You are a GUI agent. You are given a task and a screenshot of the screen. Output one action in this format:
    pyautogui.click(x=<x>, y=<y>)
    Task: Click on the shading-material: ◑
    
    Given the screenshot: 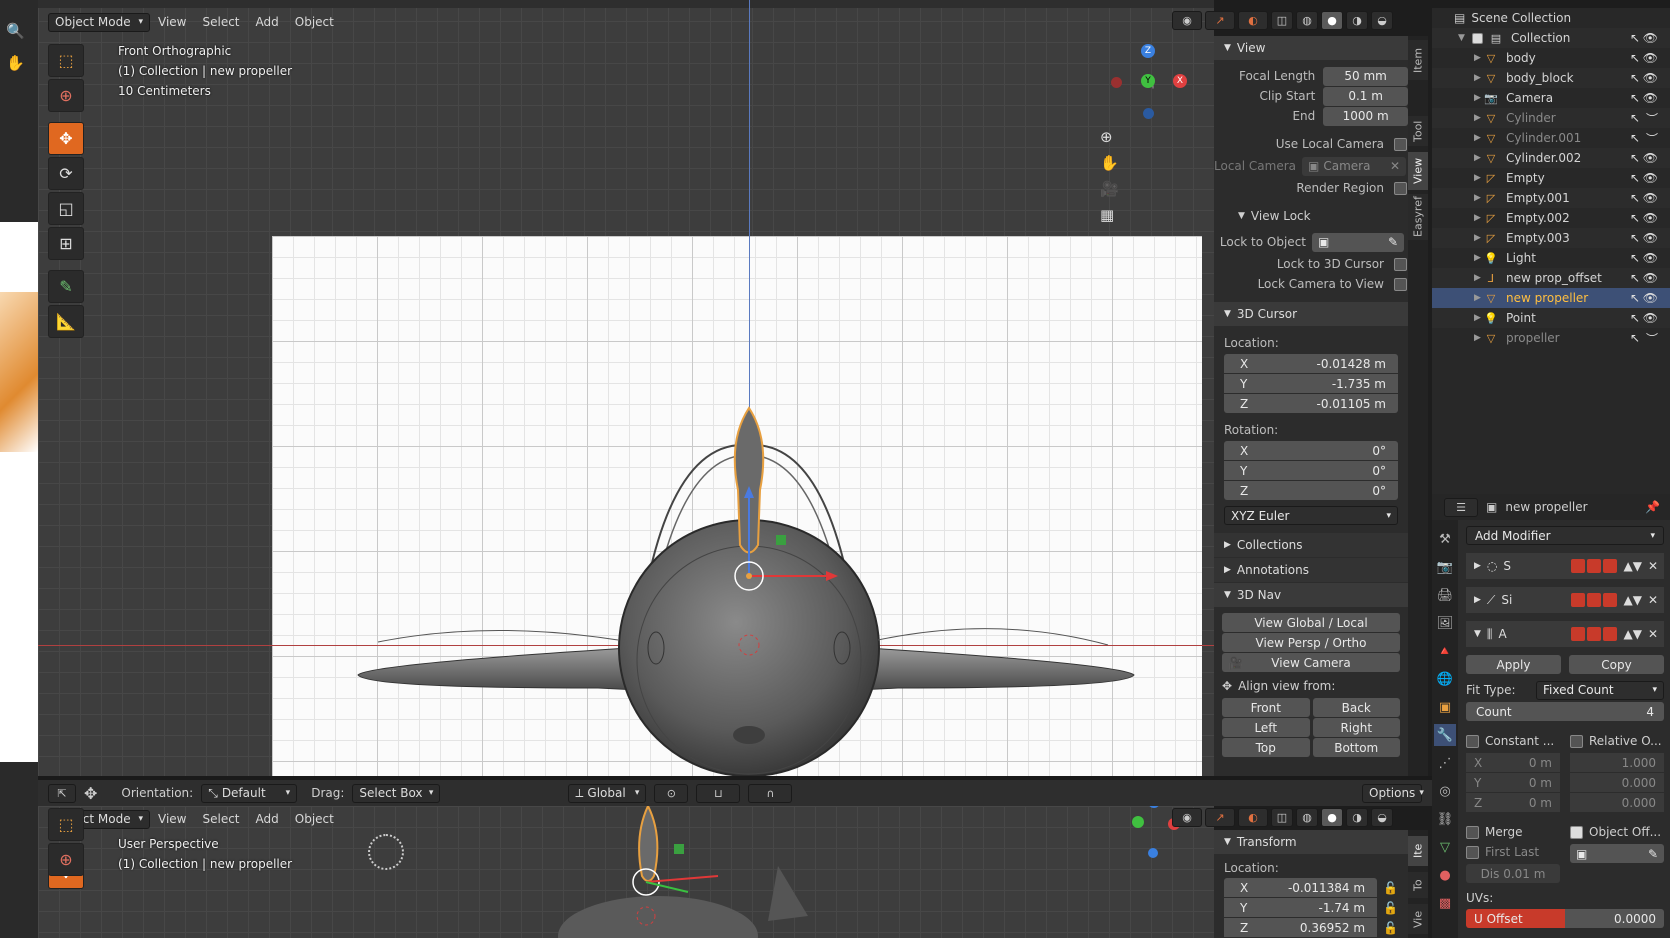 What is the action you would take?
    pyautogui.click(x=1357, y=20)
    